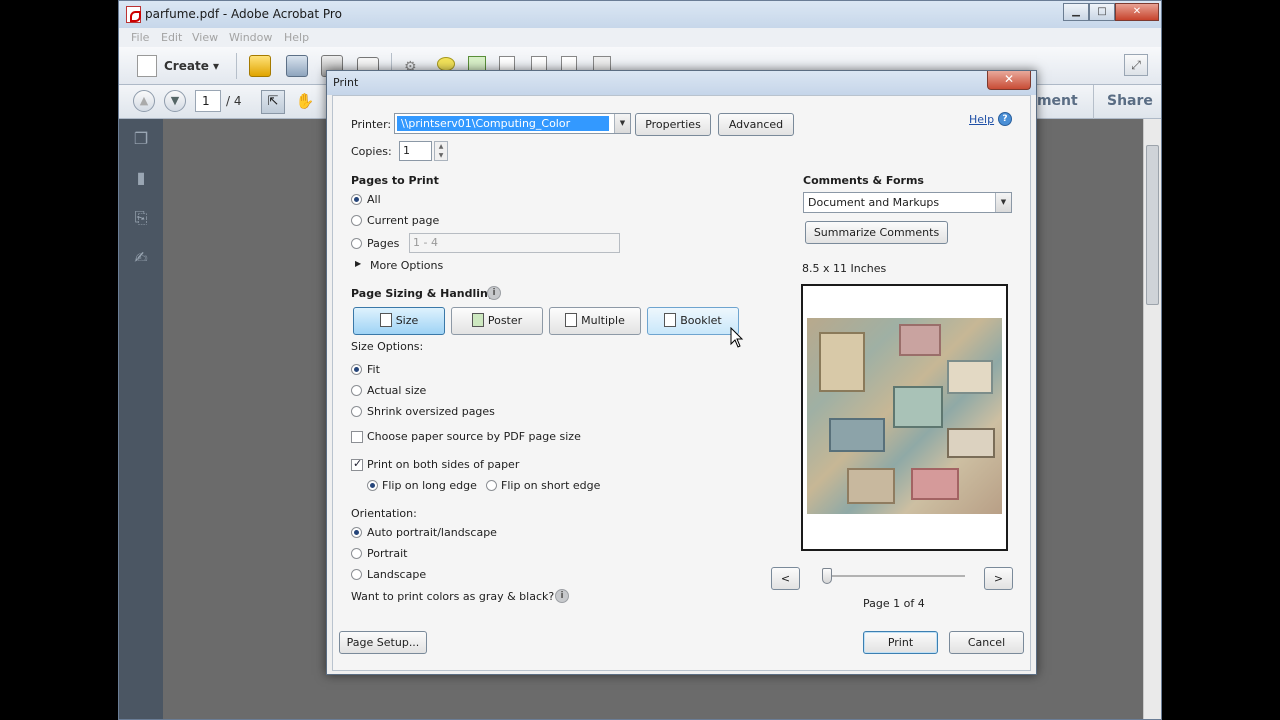  Describe the element at coordinates (356, 553) in the screenshot. I see `radio-portrait` at that location.